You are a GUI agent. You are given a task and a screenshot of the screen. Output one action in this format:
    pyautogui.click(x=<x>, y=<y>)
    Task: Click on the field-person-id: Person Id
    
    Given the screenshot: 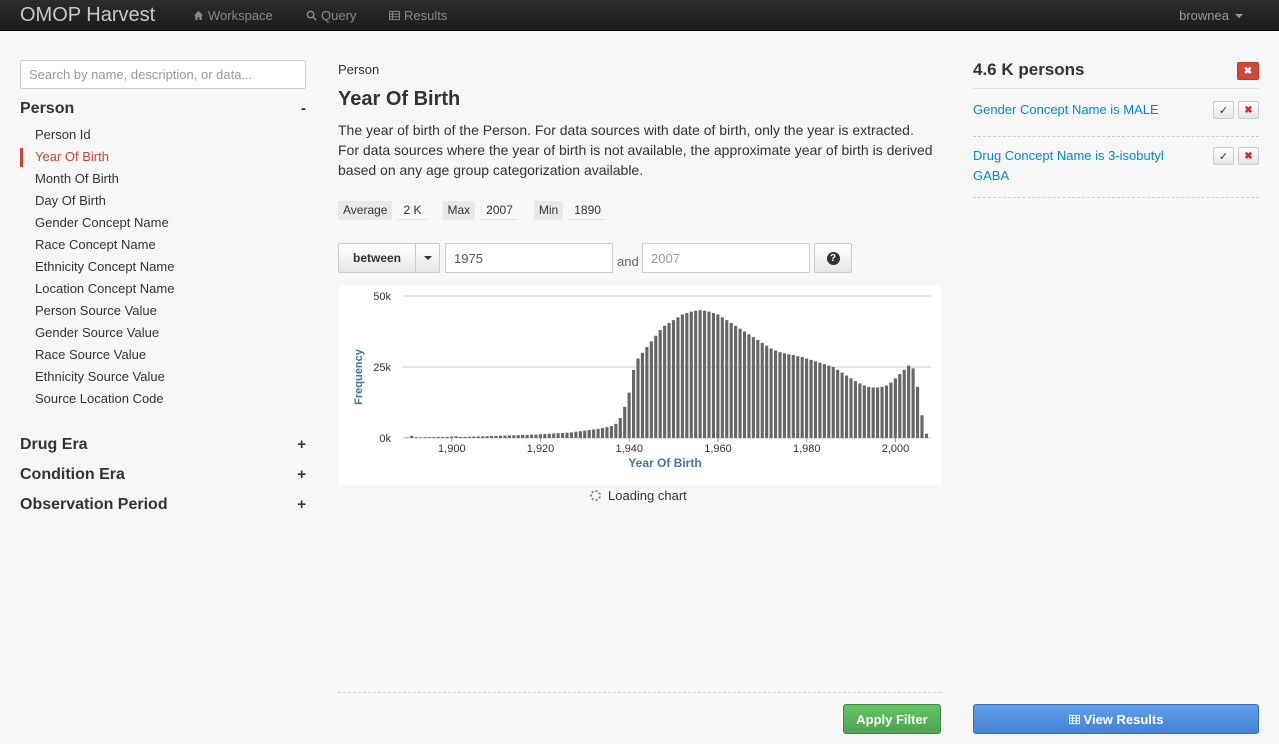 What is the action you would take?
    pyautogui.click(x=163, y=135)
    